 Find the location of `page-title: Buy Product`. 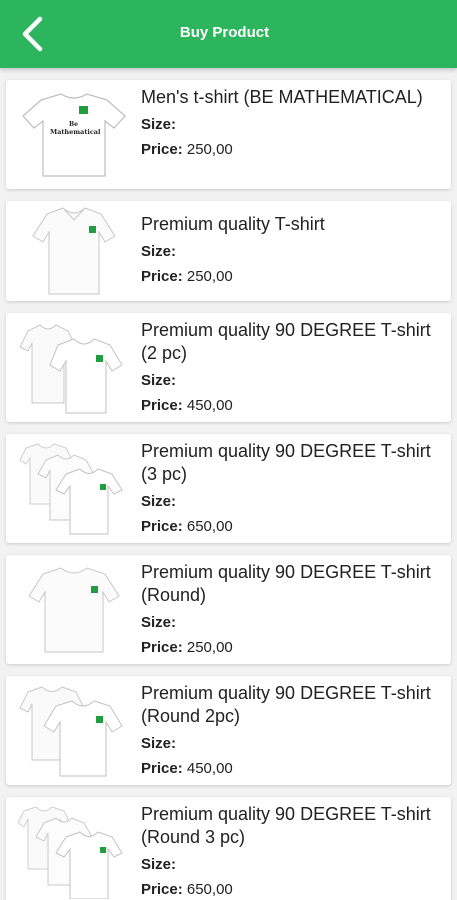

page-title: Buy Product is located at coordinates (224, 32).